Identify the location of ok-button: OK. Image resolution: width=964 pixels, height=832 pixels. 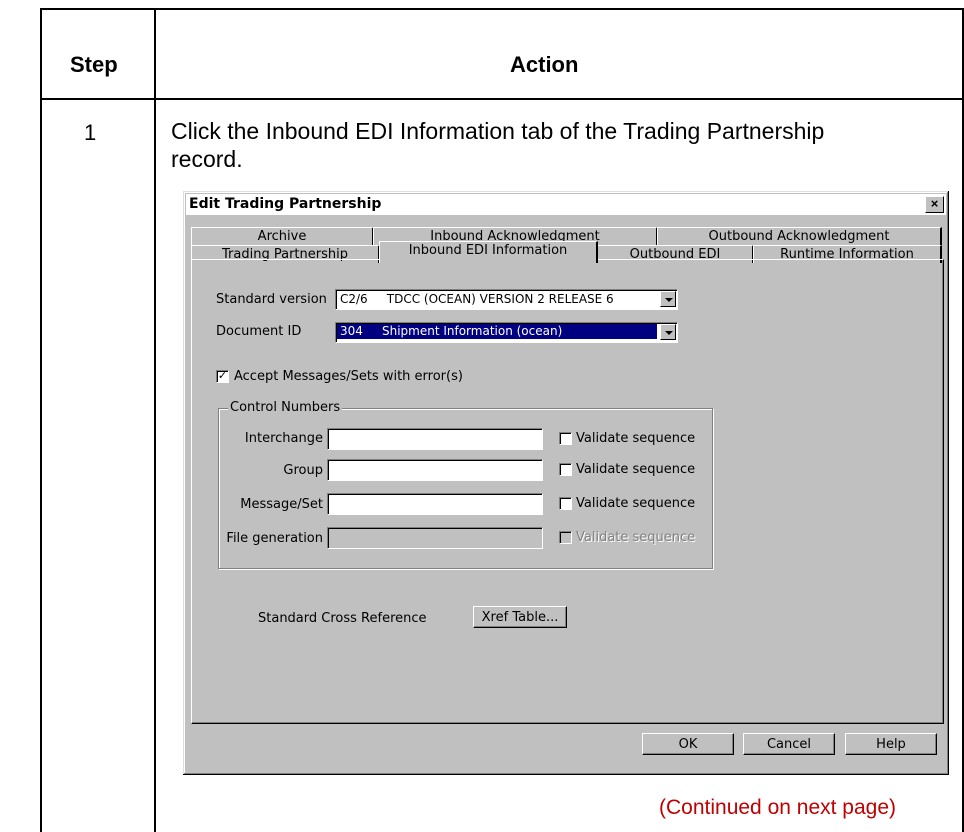
(688, 744).